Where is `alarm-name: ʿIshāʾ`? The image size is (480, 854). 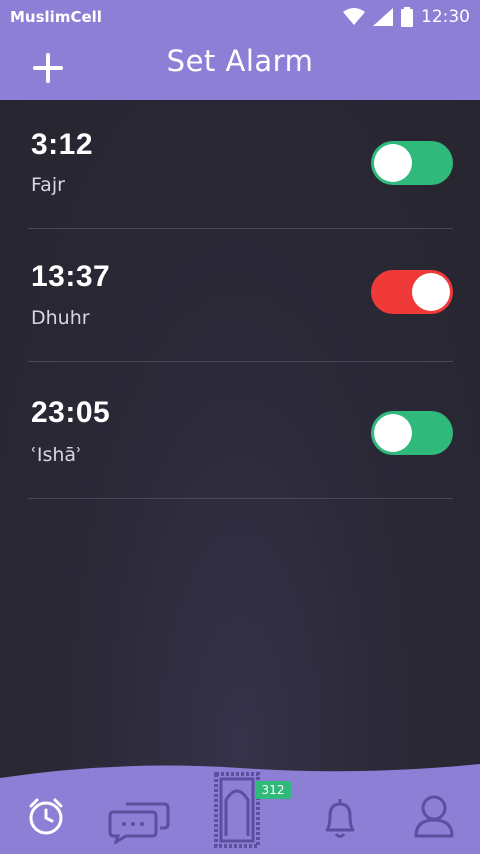
alarm-name: ʿIshāʾ is located at coordinates (56, 455).